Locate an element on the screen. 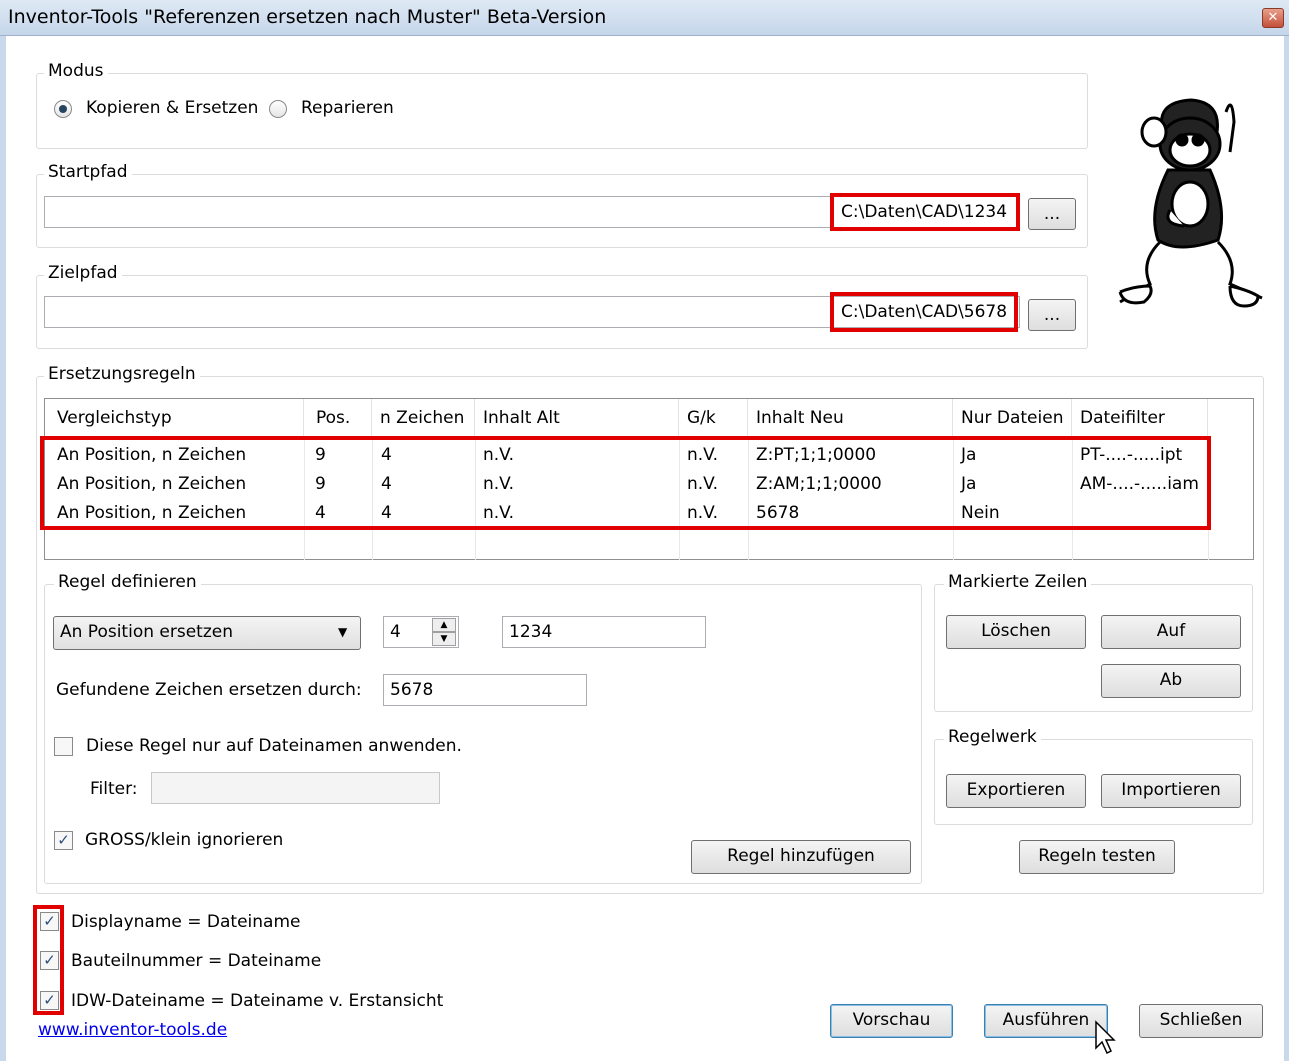  position-stepper-value: 4 is located at coordinates (395, 632).